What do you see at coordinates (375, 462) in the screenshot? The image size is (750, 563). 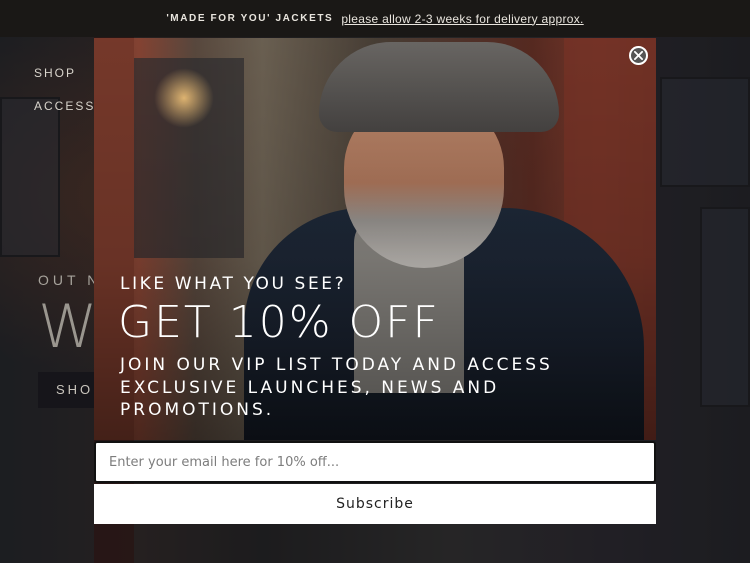 I see `email-field` at bounding box center [375, 462].